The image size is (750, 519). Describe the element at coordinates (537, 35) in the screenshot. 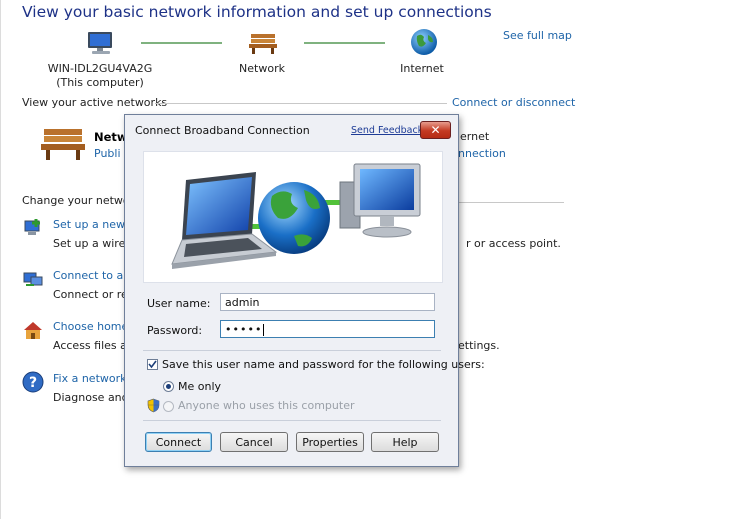

I see `see-full-map-link: See full map` at that location.